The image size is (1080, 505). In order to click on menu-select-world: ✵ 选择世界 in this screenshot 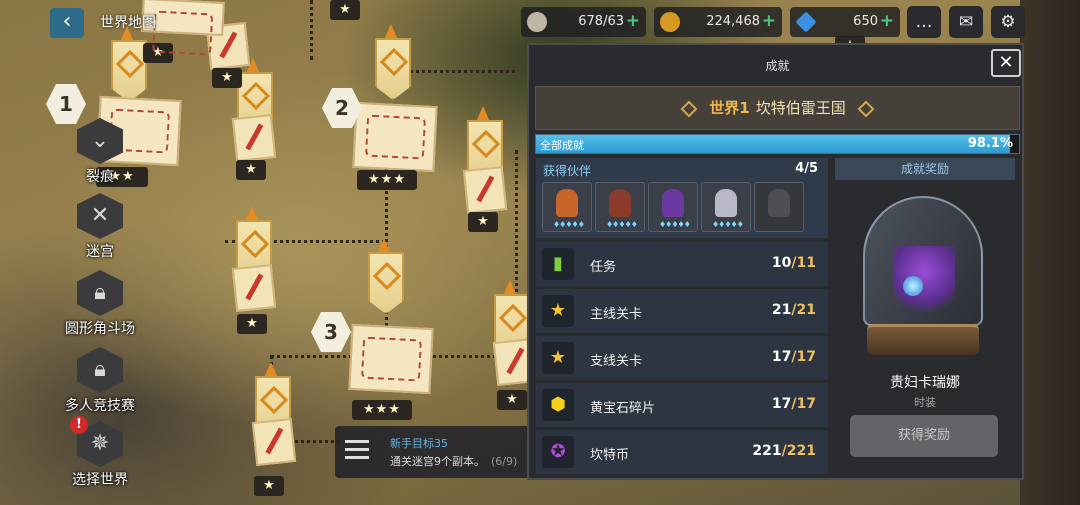, I will do `click(100, 455)`.